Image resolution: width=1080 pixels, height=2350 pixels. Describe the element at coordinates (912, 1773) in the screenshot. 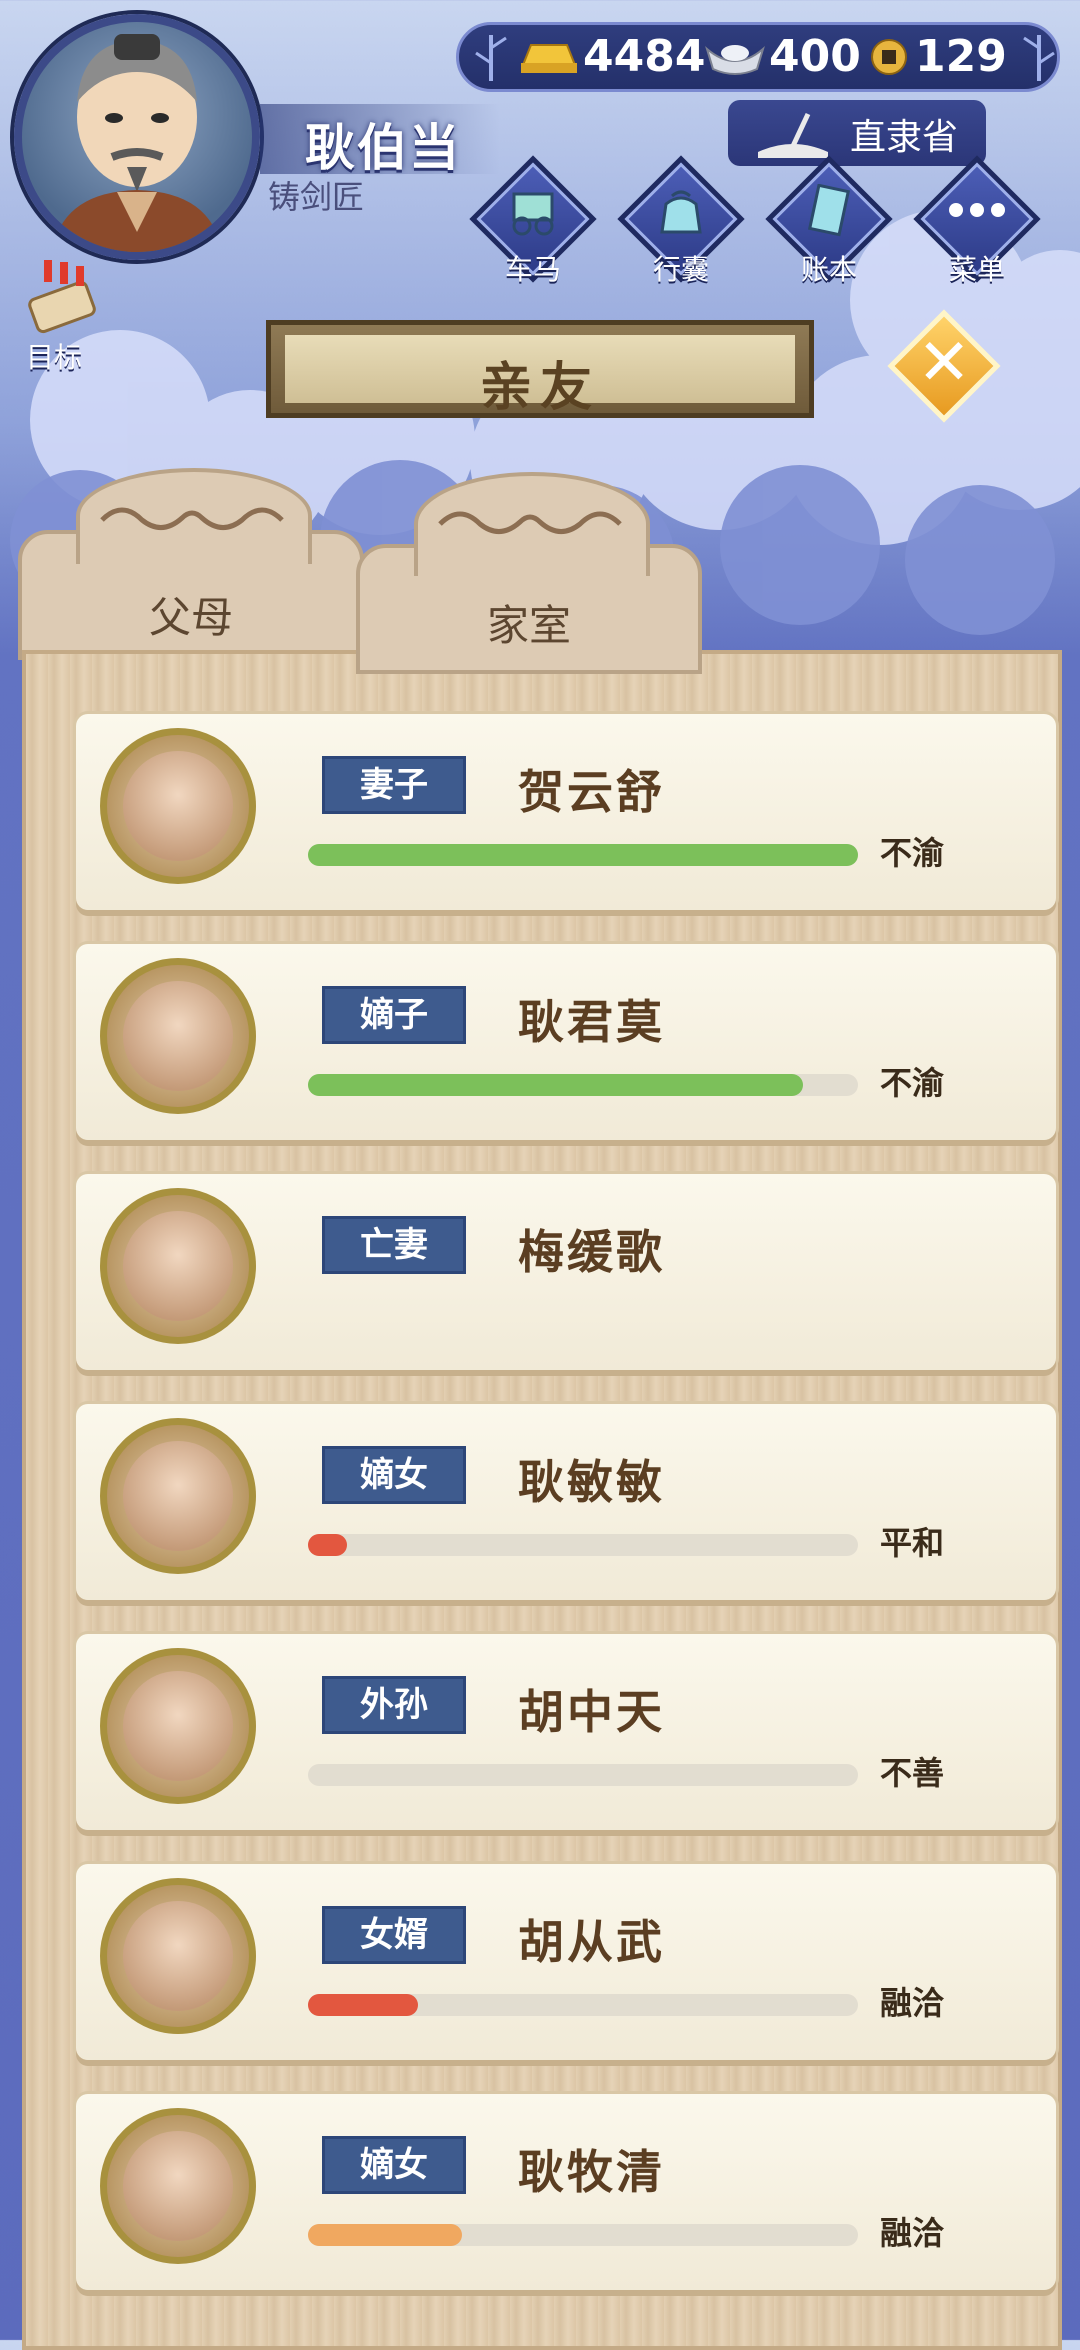

I see `member-mood: 不善` at that location.